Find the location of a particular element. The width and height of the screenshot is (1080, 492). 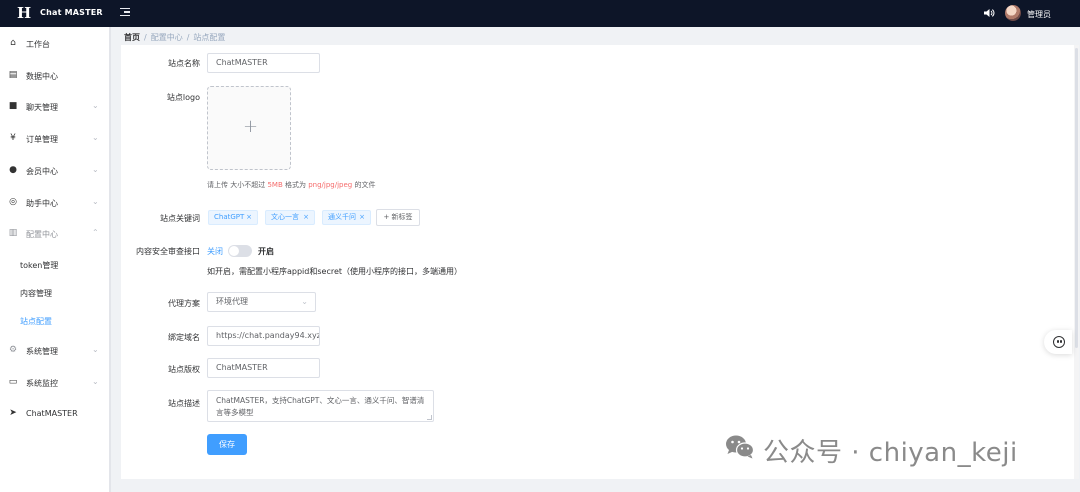

sidebar-item-label: 系统监控 is located at coordinates (42, 383).